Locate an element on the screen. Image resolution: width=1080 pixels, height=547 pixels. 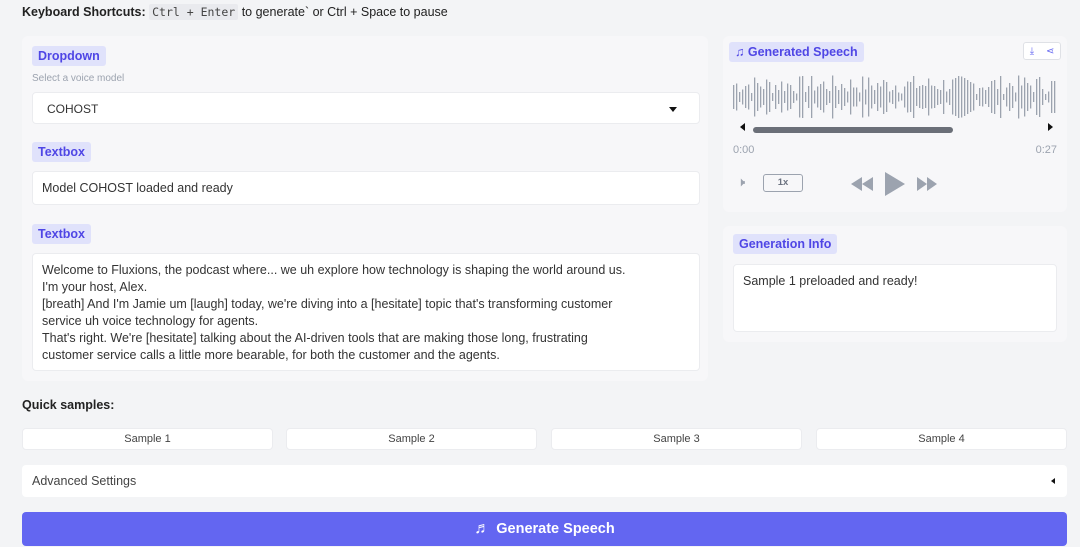
quick-samples-title: Quick samples: is located at coordinates (68, 405).